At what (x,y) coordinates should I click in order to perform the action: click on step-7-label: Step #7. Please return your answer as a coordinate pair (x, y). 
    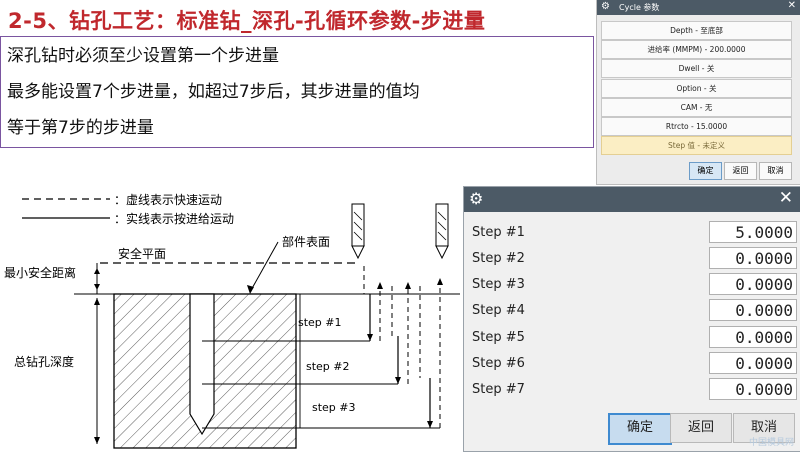
    Looking at the image, I should click on (498, 389).